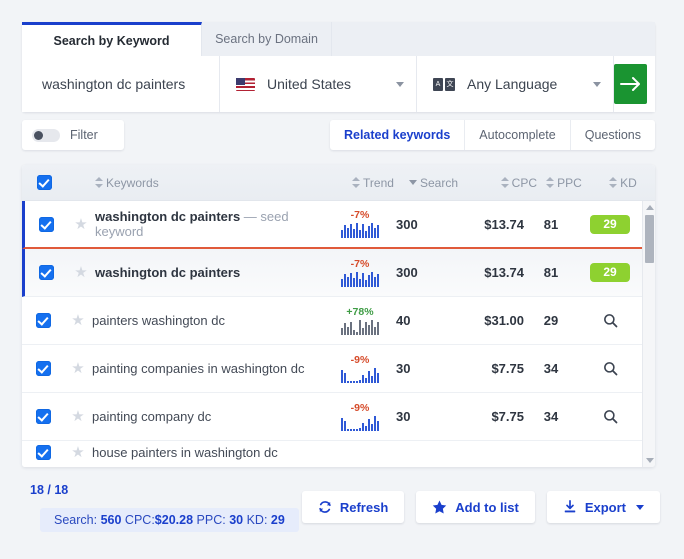  What do you see at coordinates (649, 239) in the screenshot?
I see `scrollbar-thumb` at bounding box center [649, 239].